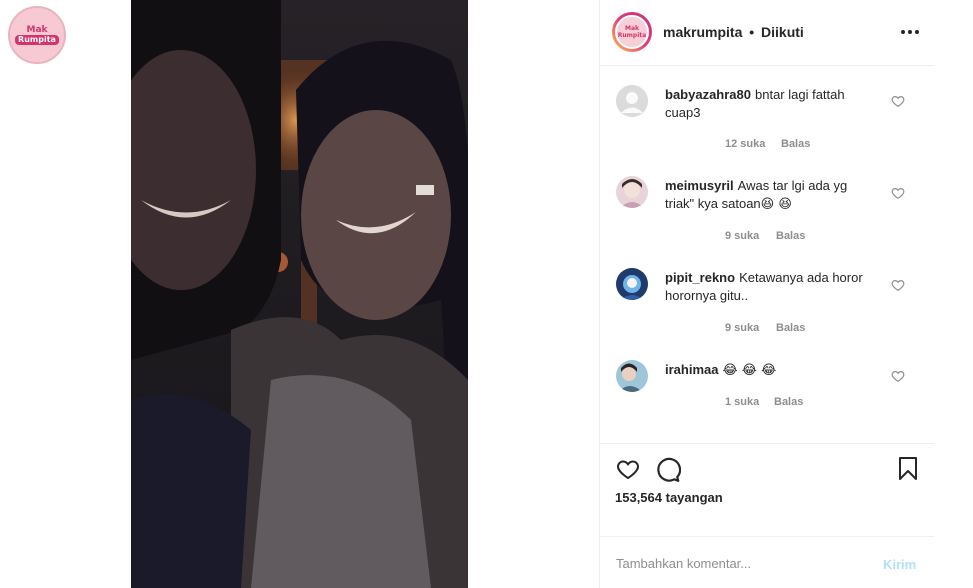  I want to click on logo-text-line2: Rumpita, so click(37, 40).